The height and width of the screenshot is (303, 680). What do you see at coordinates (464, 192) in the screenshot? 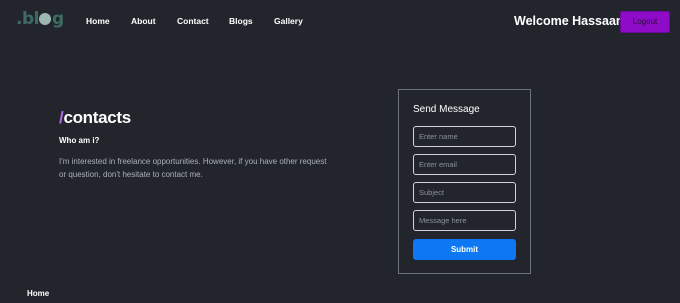
I see `subject-input` at bounding box center [464, 192].